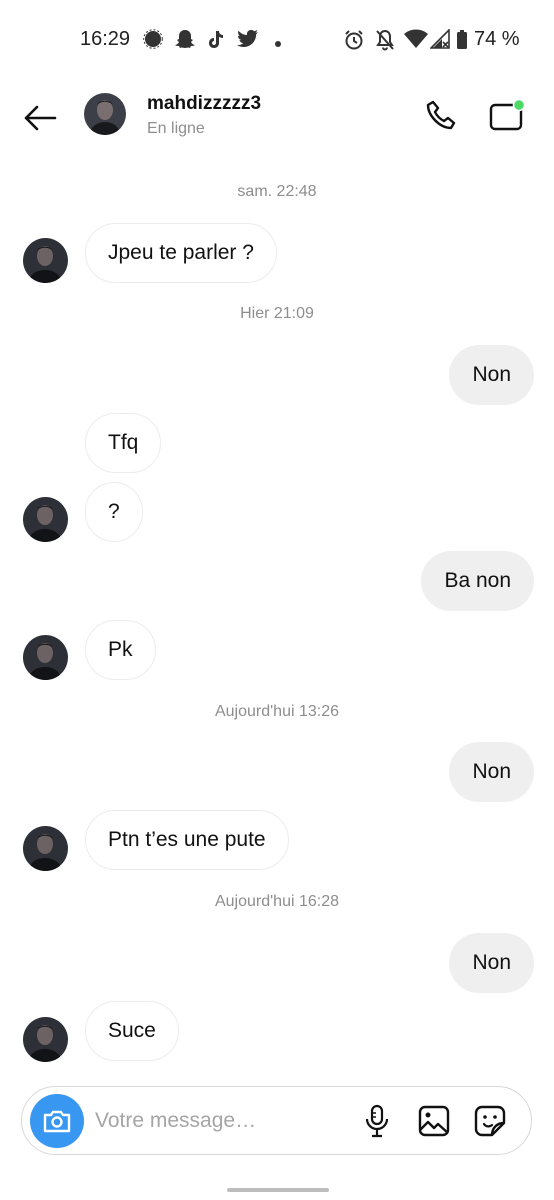 The width and height of the screenshot is (554, 1200). I want to click on message-composer, so click(276, 1120).